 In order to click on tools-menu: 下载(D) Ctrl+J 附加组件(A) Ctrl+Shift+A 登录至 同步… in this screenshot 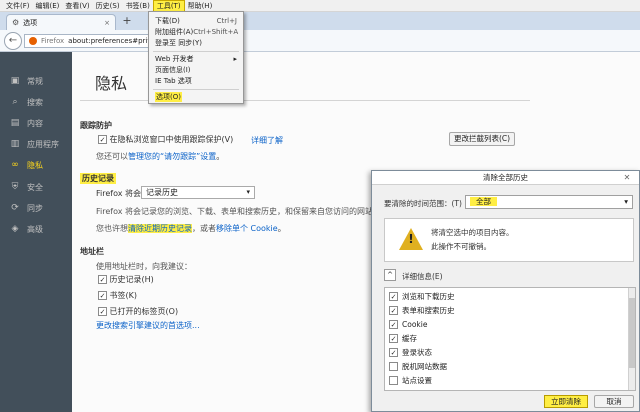, I will do `click(196, 57)`.